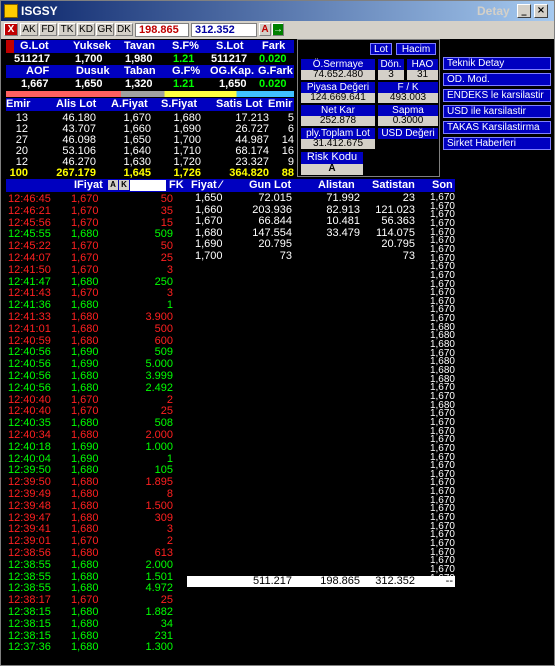  What do you see at coordinates (449, 581) in the screenshot?
I see `total-son: --` at bounding box center [449, 581].